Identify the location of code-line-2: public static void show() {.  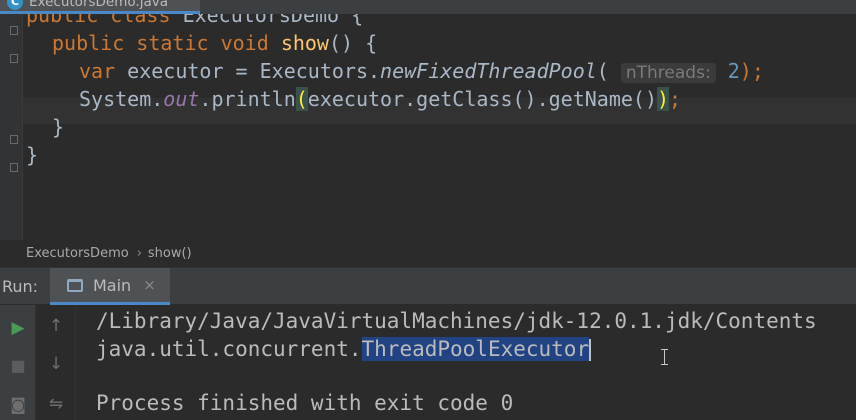
(215, 43).